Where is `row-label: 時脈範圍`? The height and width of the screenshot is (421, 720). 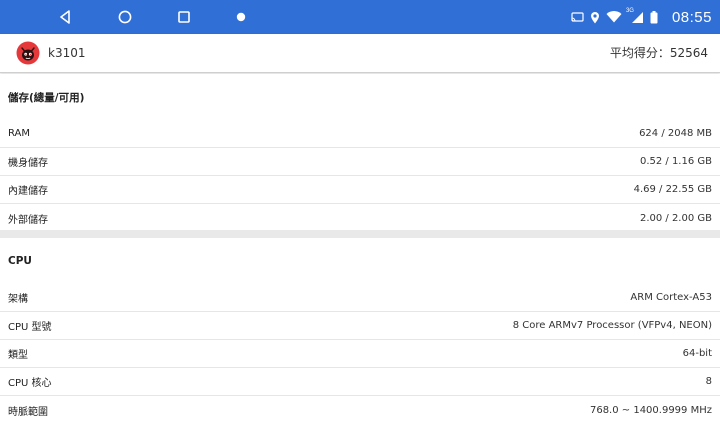 row-label: 時脈範圍 is located at coordinates (28, 412).